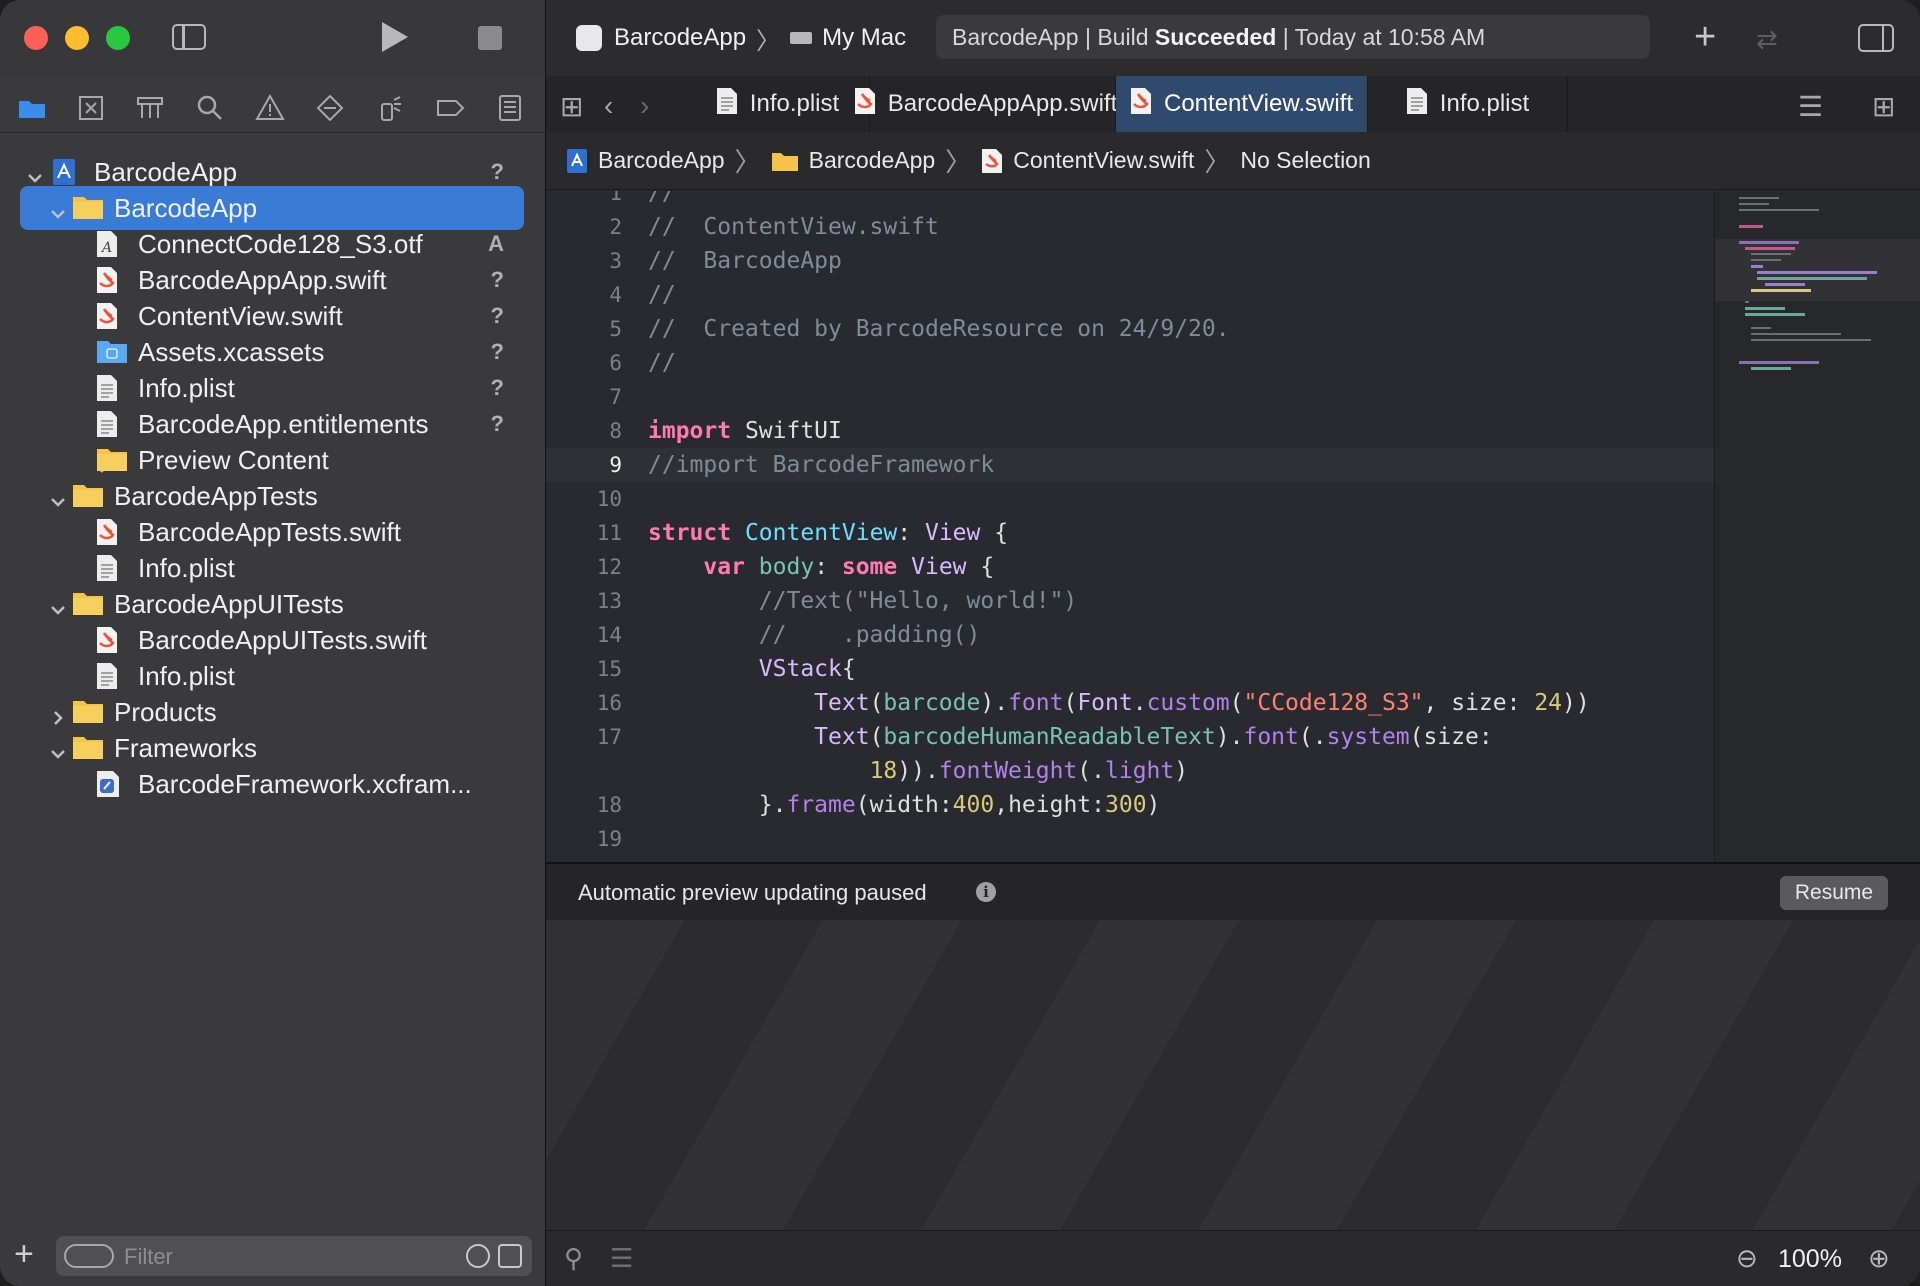 This screenshot has width=1920, height=1286. What do you see at coordinates (645, 160) in the screenshot?
I see `breadcrumb-project: BarcodeApp` at bounding box center [645, 160].